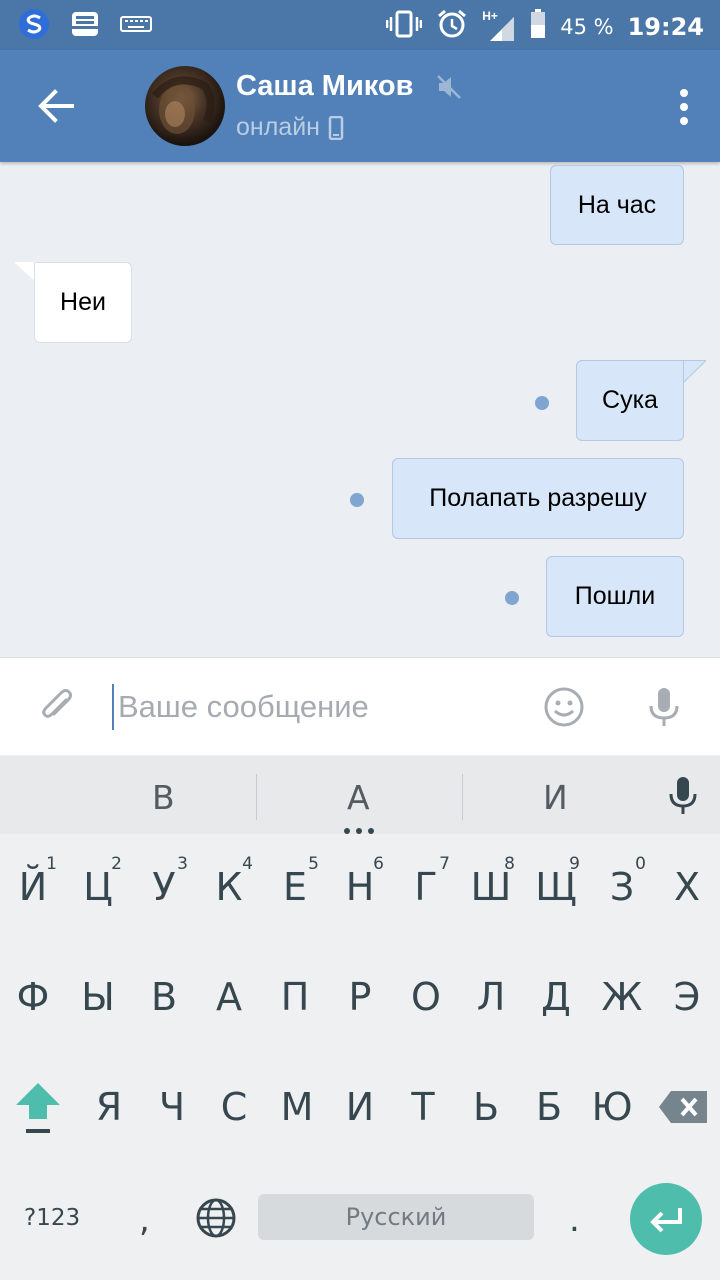  What do you see at coordinates (360, 887) in the screenshot?
I see `key: Н6` at bounding box center [360, 887].